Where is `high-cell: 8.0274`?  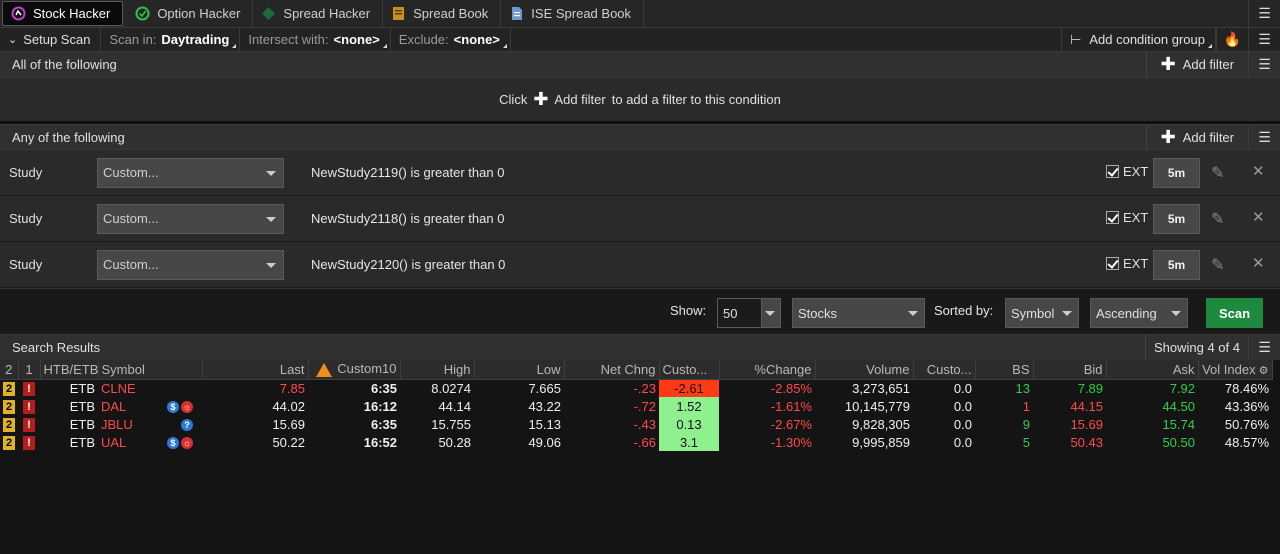 high-cell: 8.0274 is located at coordinates (451, 388).